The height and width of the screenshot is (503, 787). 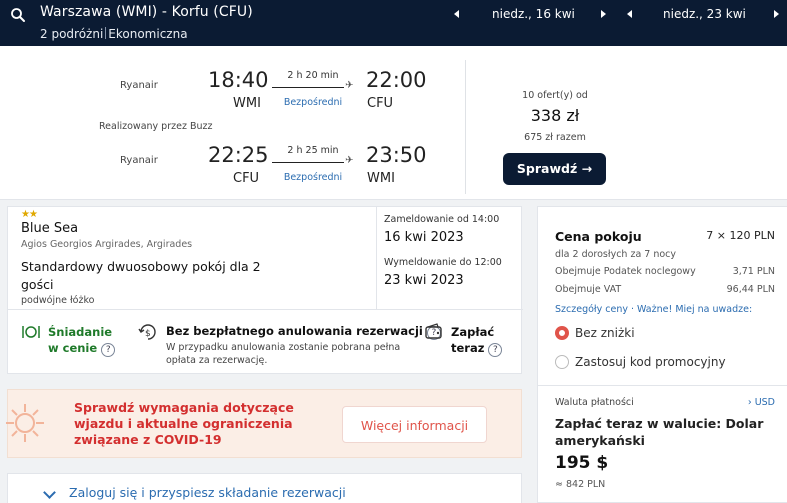 I want to click on breakfast-included: Śniadanie w cenie ?, so click(x=82, y=340).